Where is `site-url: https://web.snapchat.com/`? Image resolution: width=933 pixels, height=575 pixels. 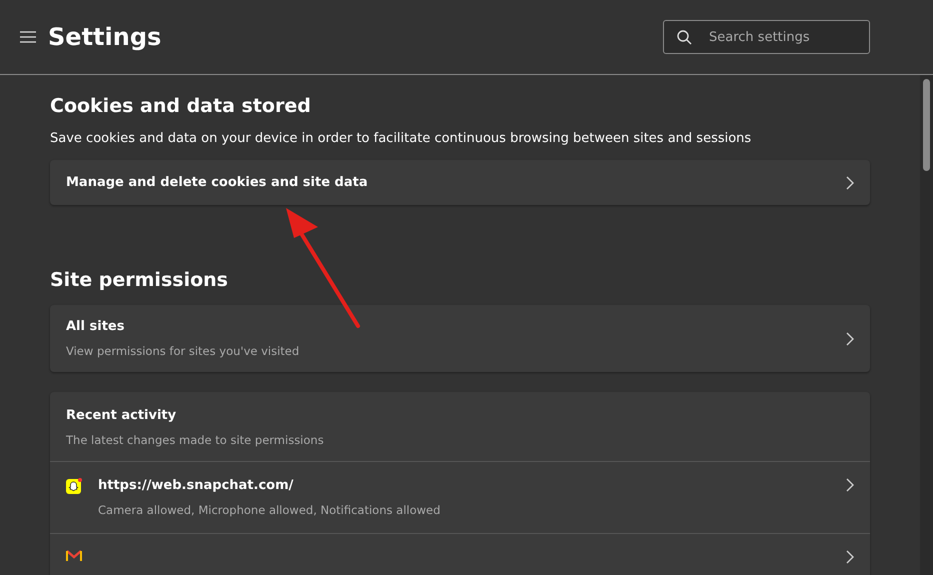
site-url: https://web.snapchat.com/ is located at coordinates (196, 485).